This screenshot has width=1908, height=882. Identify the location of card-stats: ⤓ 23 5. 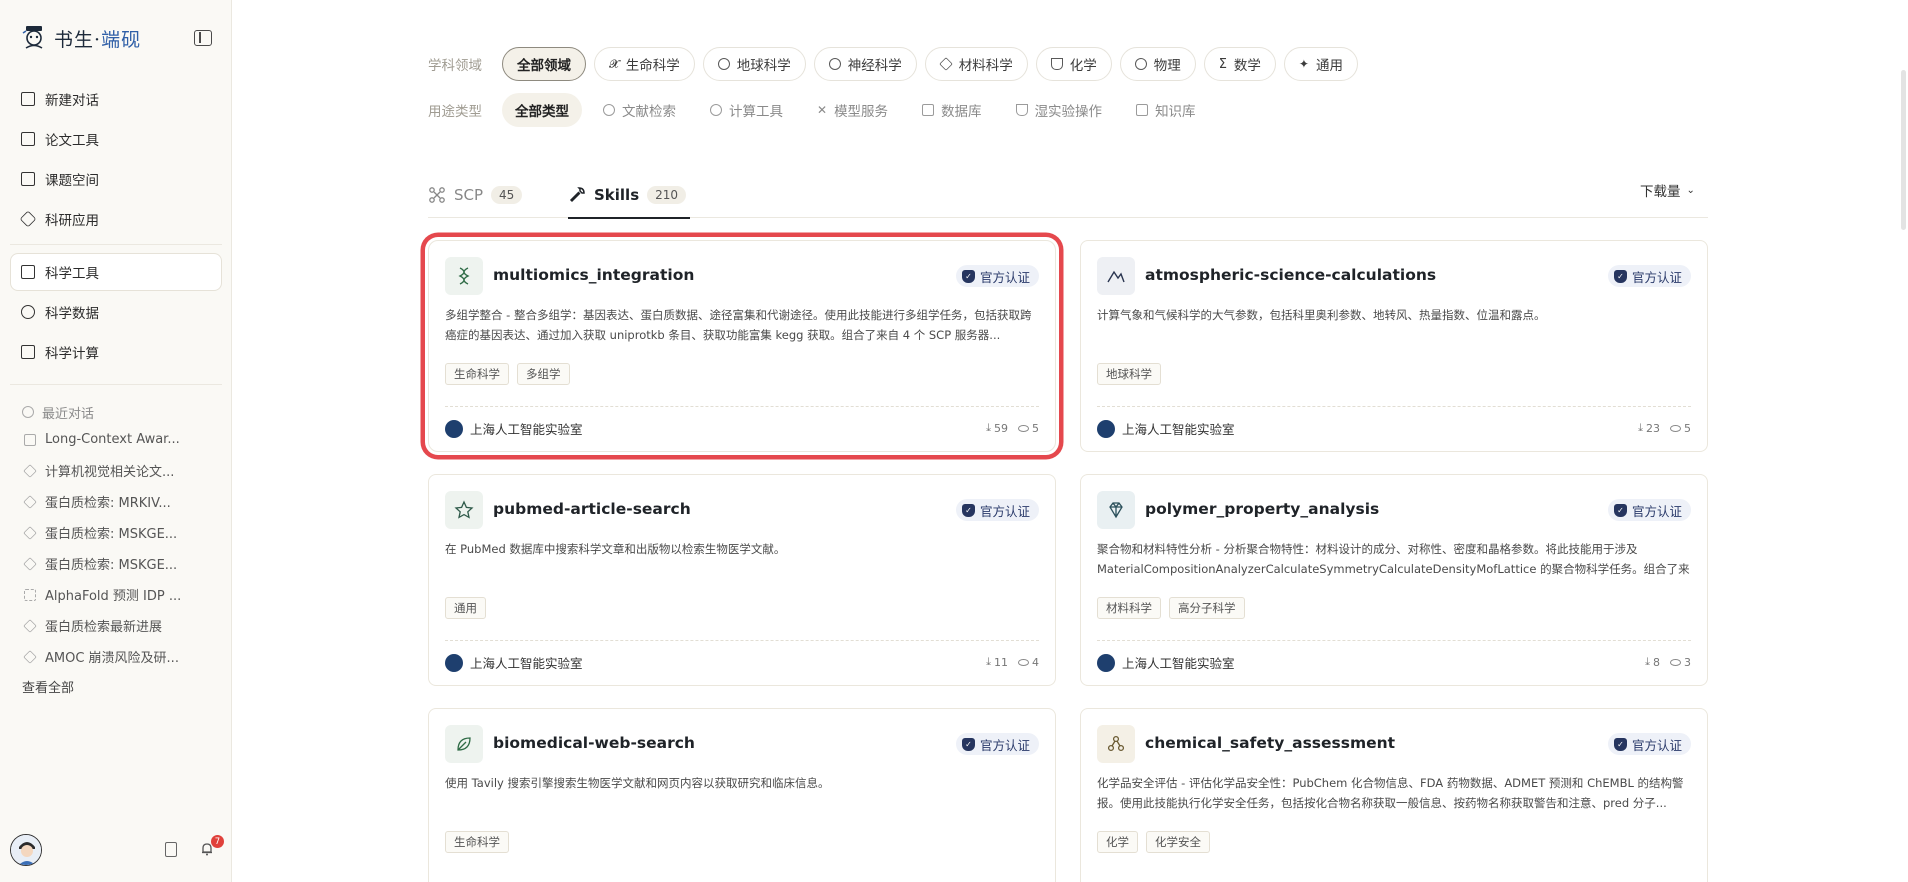
(1664, 428).